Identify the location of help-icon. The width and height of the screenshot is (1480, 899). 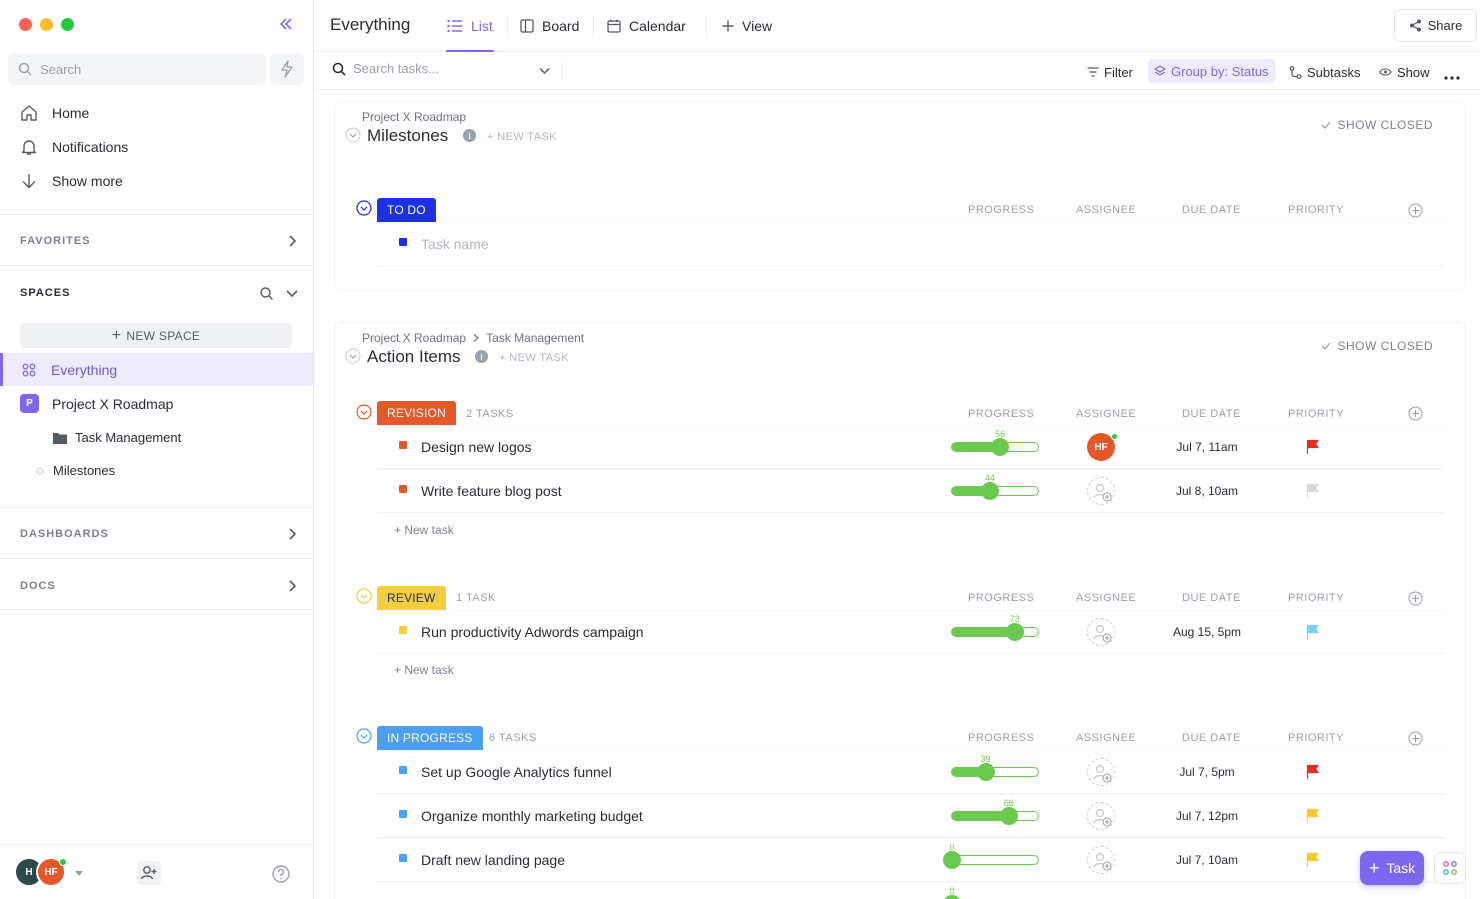
(281, 874).